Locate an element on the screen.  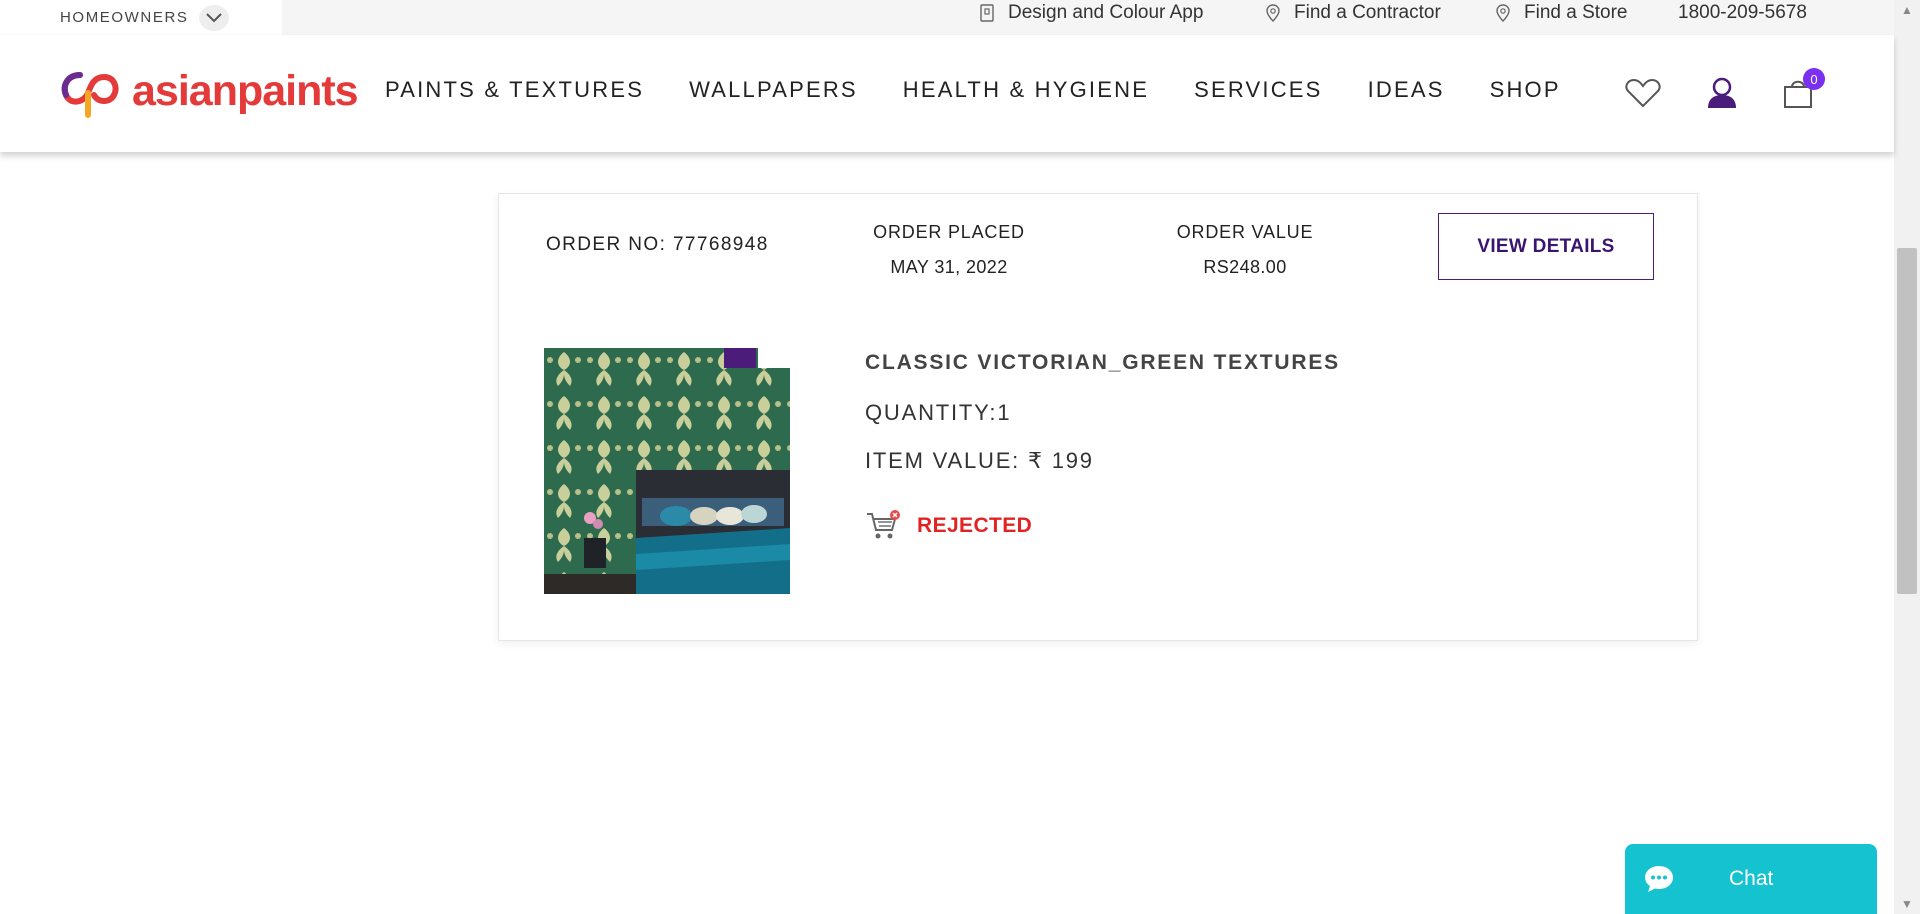
design-app-link: Design and Colour App is located at coordinates (1091, 13).